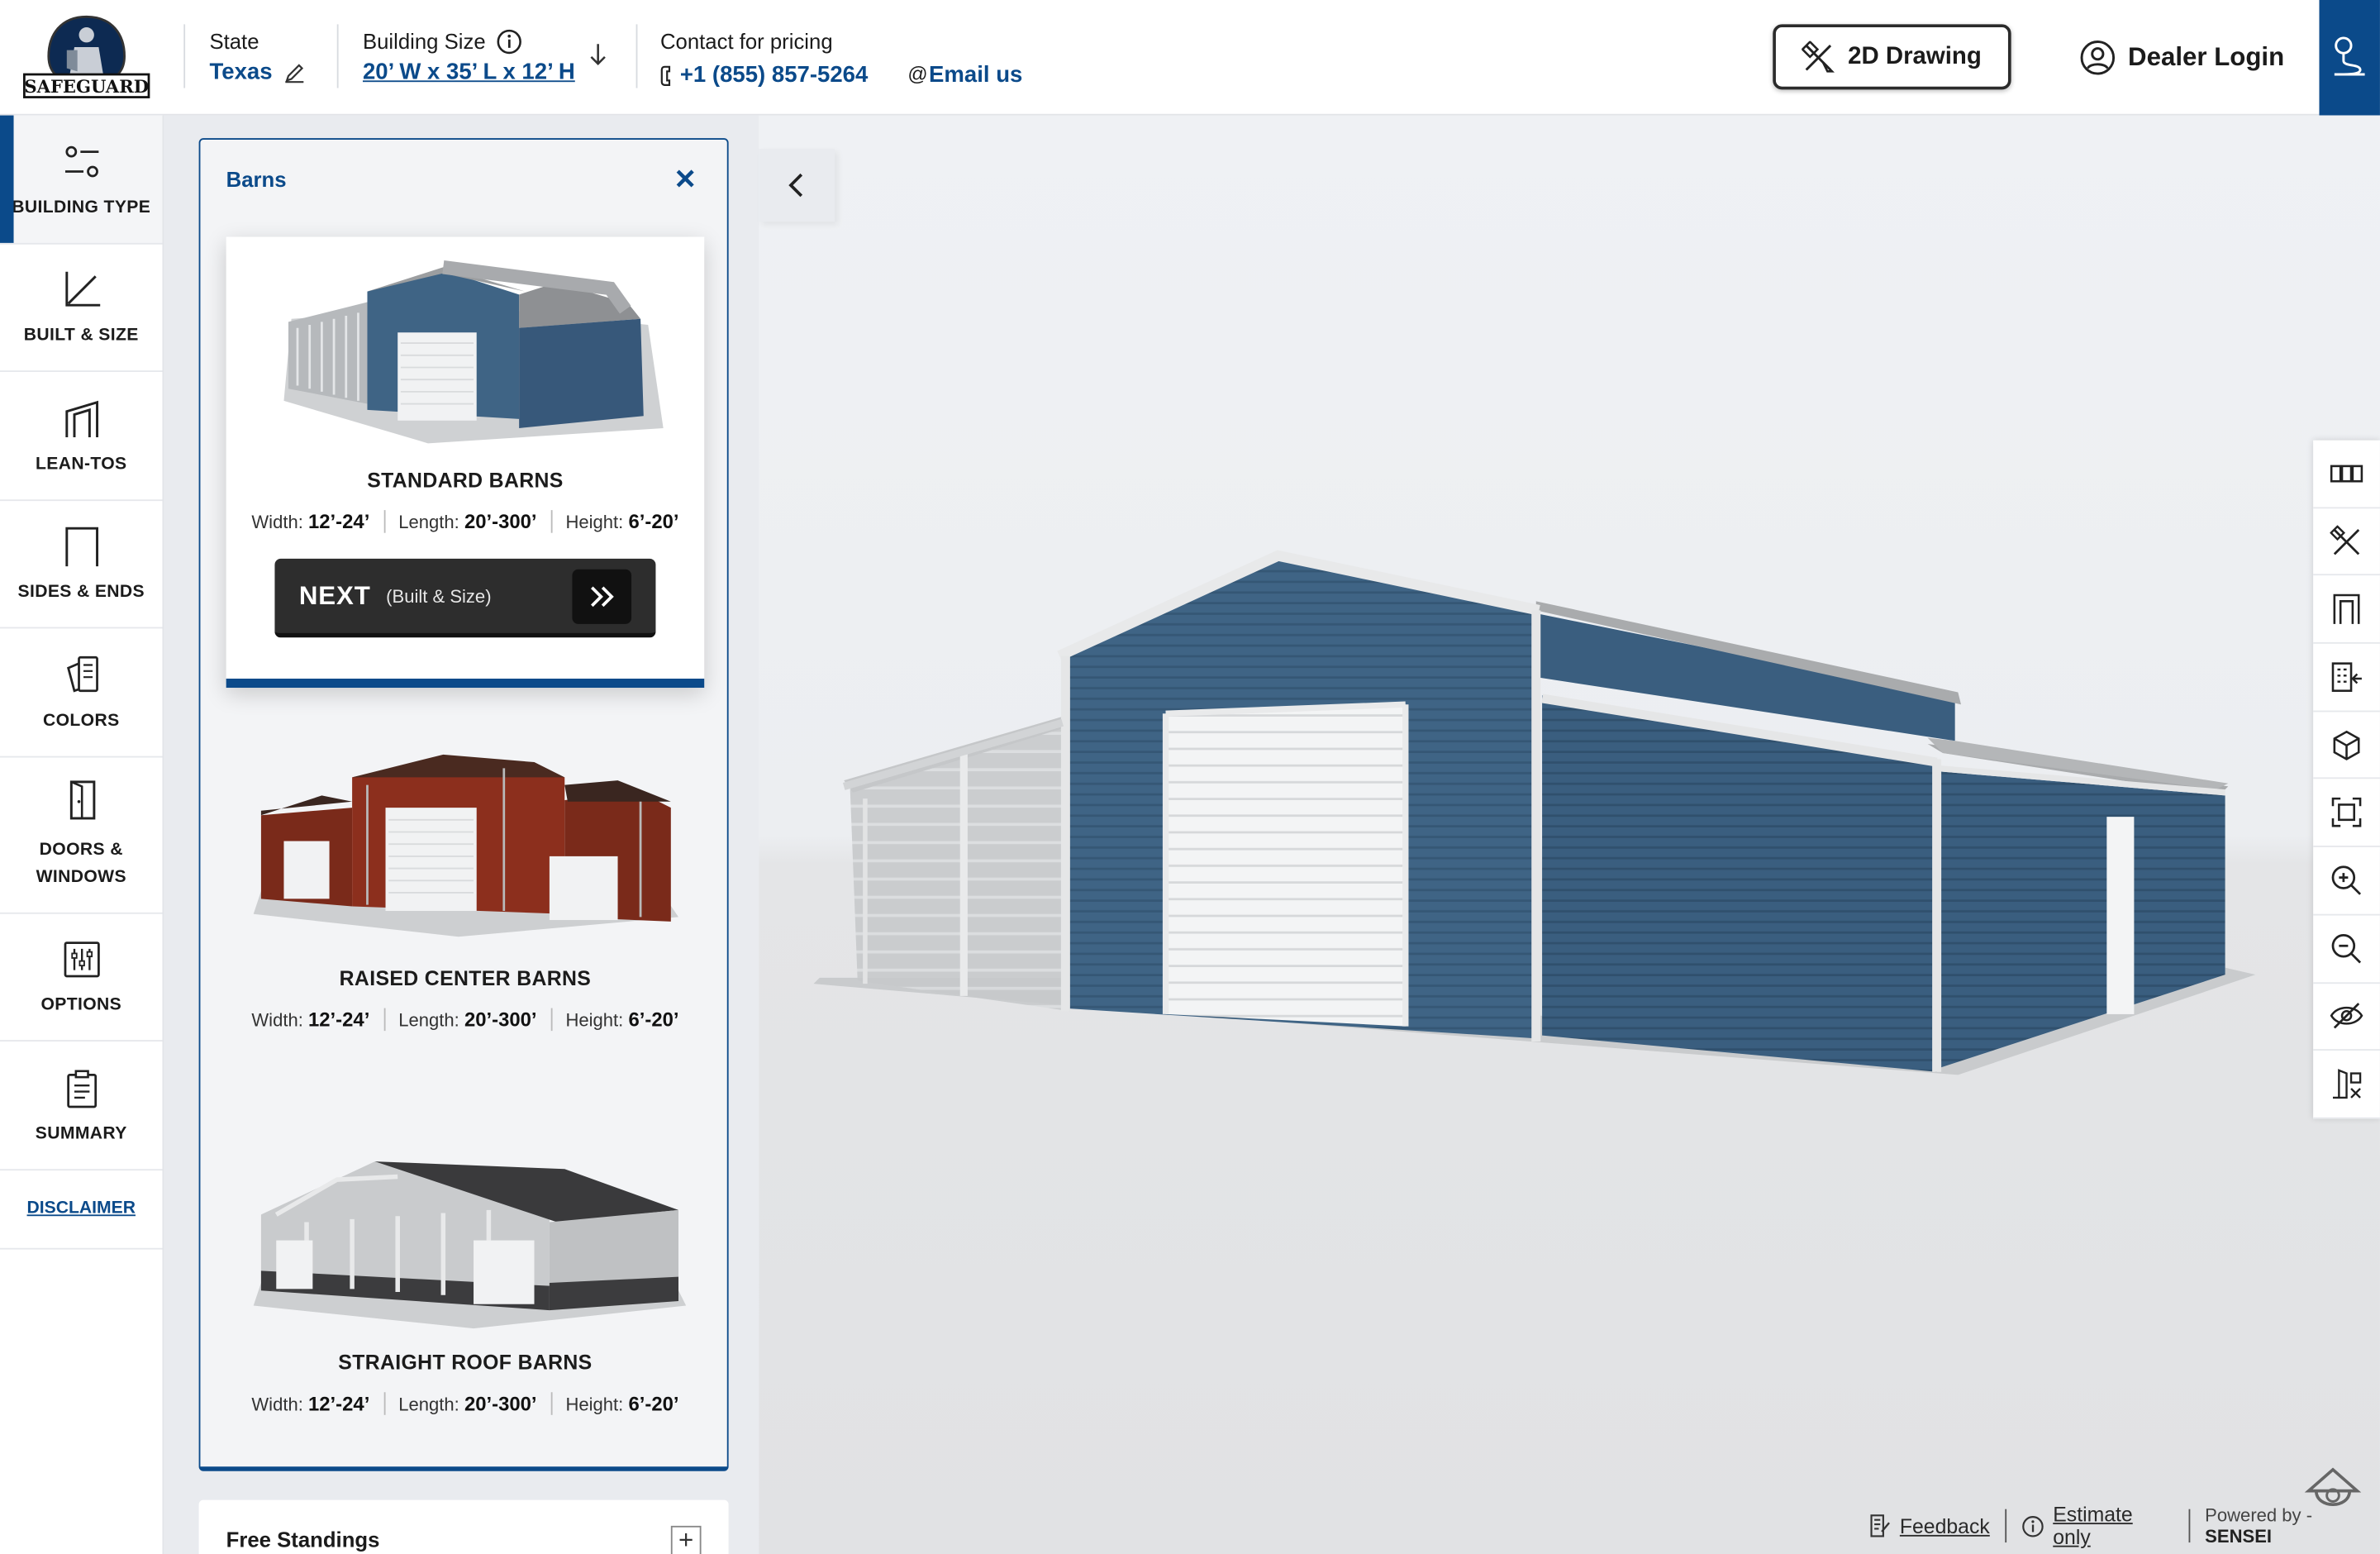 The height and width of the screenshot is (1554, 2380). What do you see at coordinates (686, 1539) in the screenshot?
I see `plus-icon: +` at bounding box center [686, 1539].